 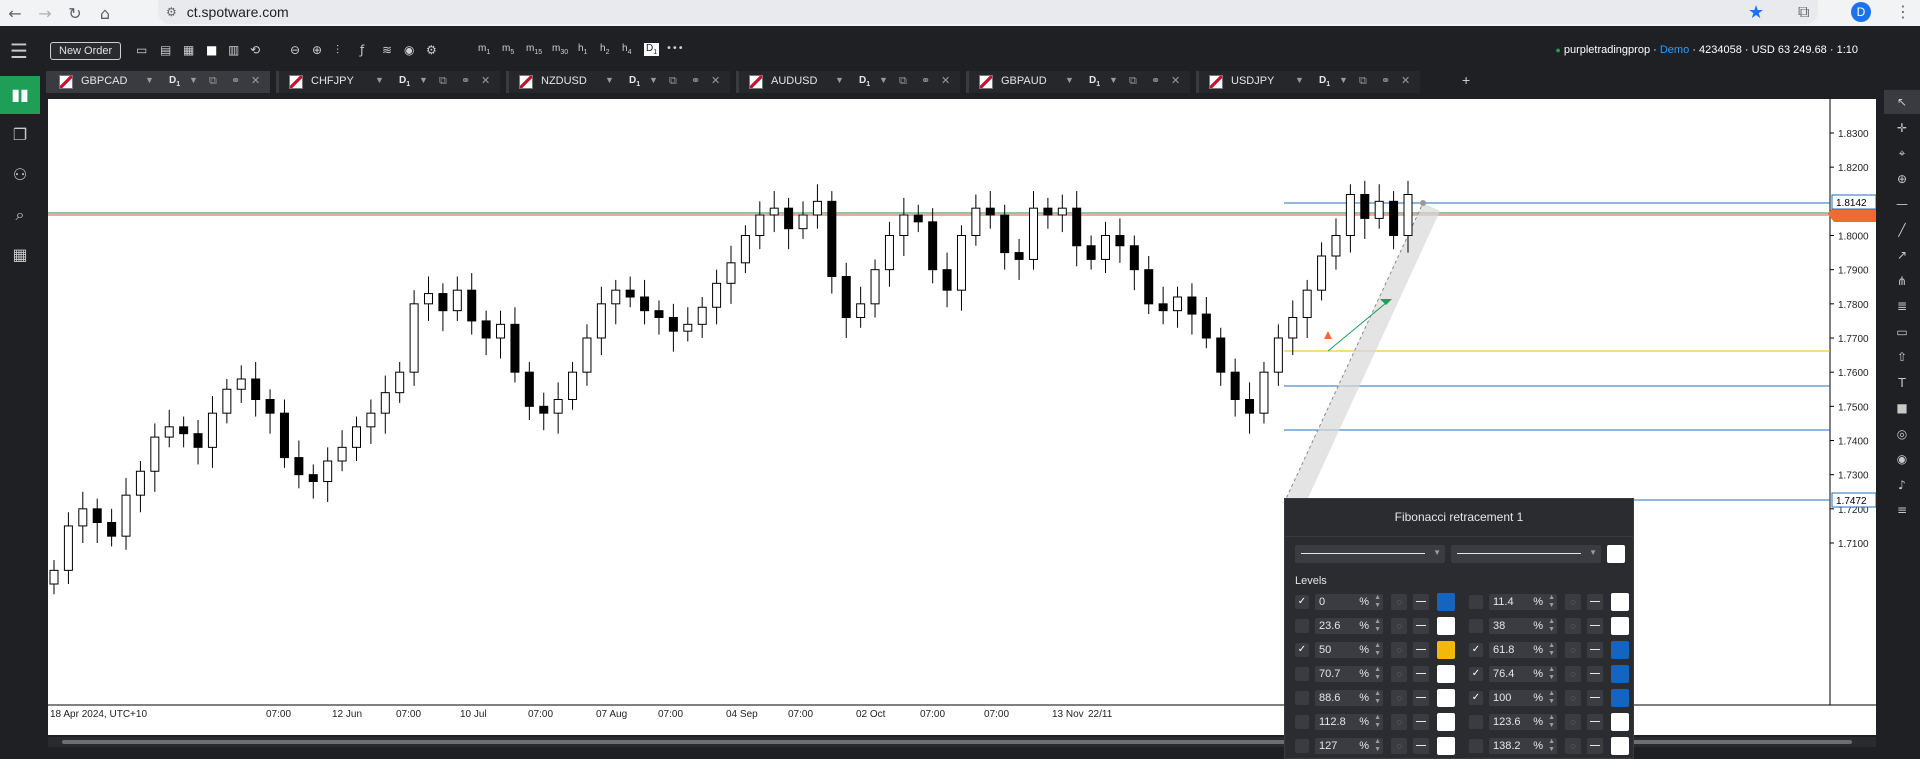 What do you see at coordinates (1523, 626) in the screenshot?
I see `level-value-input: 38% ▲ ▼` at bounding box center [1523, 626].